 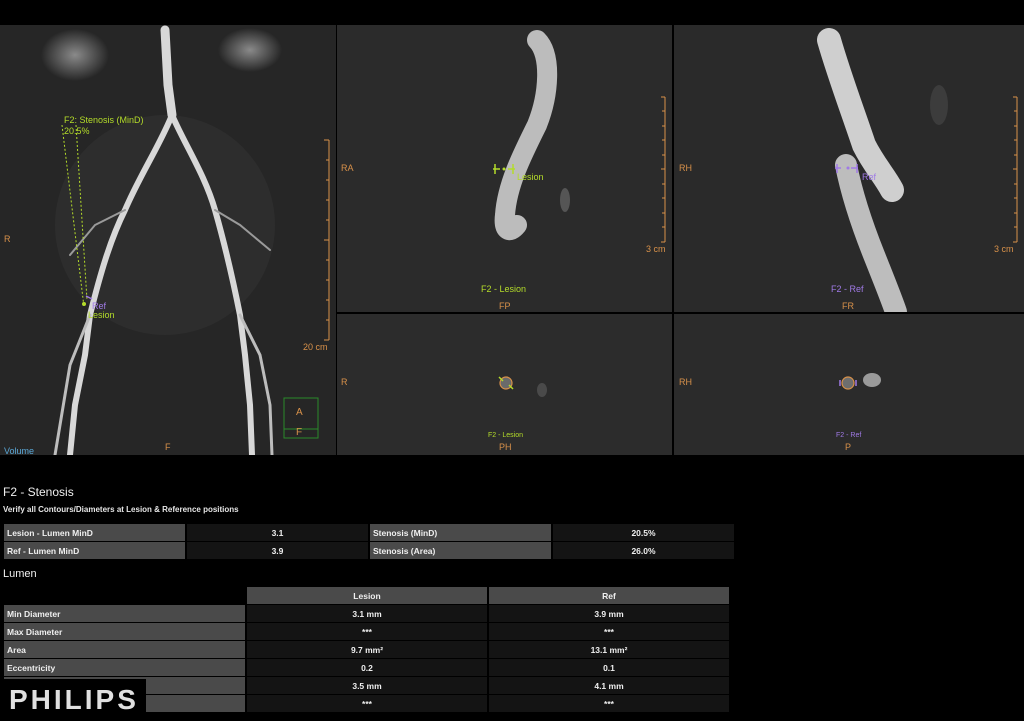 I want to click on ref-cell: 0.1, so click(x=609, y=667).